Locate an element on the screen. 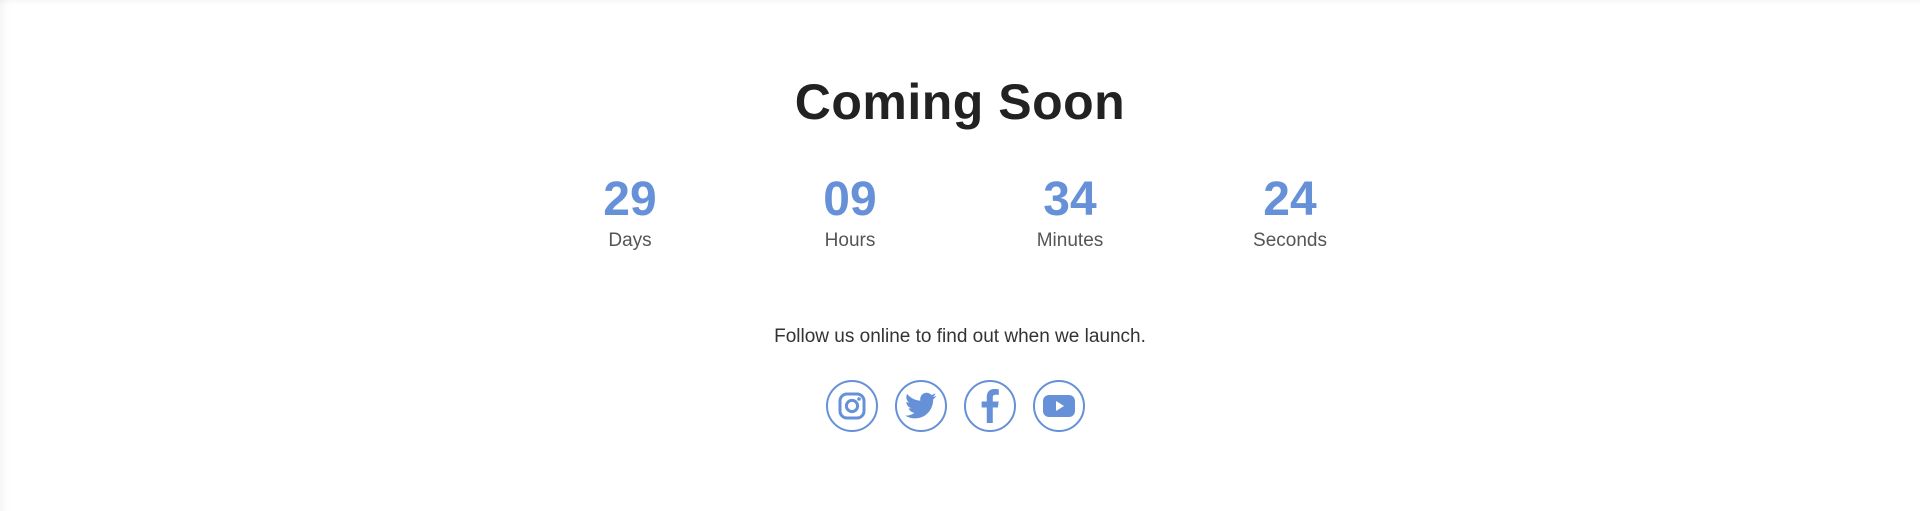 The image size is (1920, 511). countdown-minutes: 34 Minutes is located at coordinates (1070, 217).